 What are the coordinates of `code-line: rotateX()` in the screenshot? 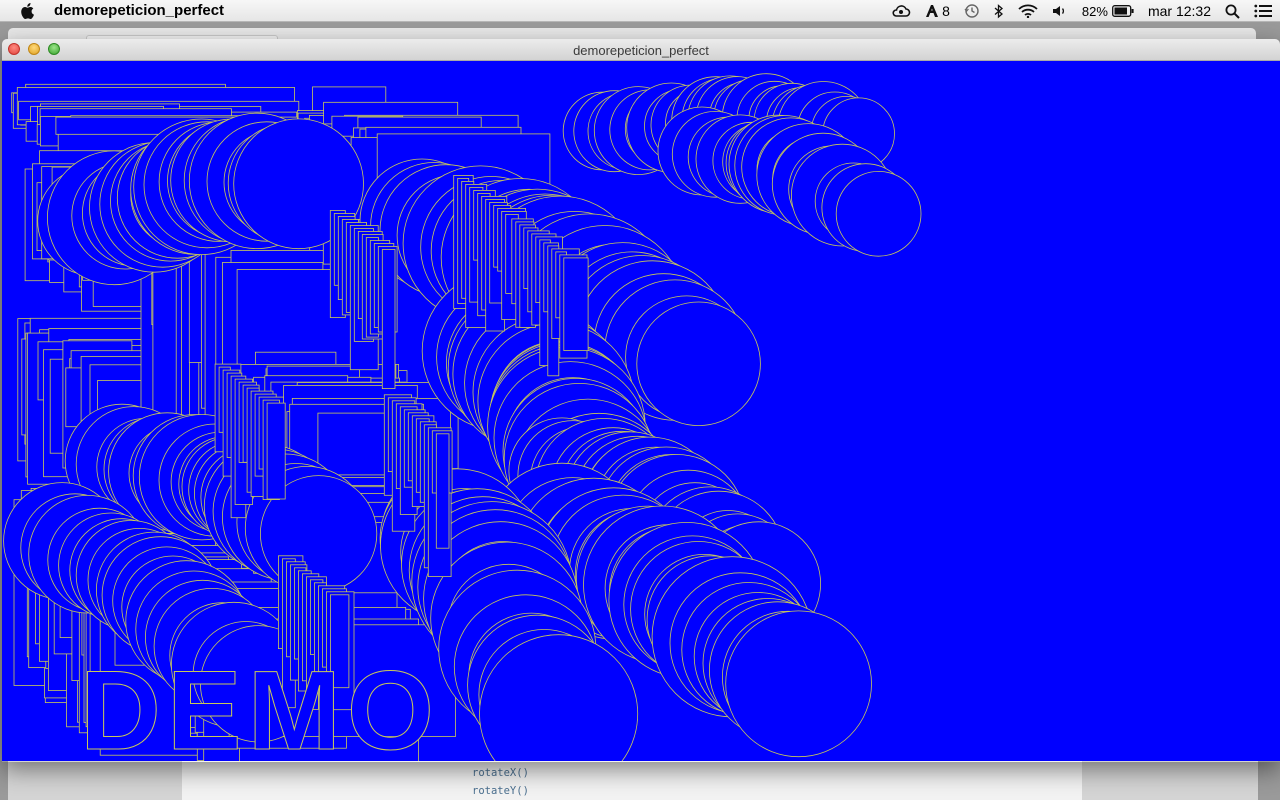 It's located at (500, 773).